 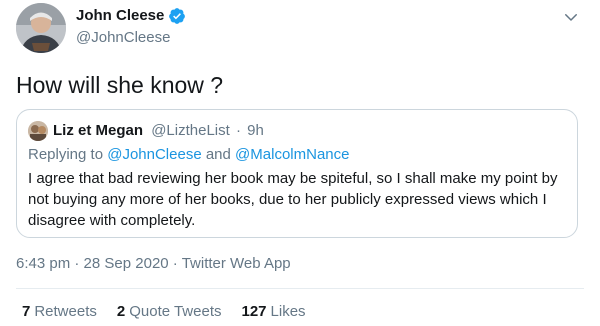 What do you see at coordinates (300, 288) in the screenshot?
I see `divider` at bounding box center [300, 288].